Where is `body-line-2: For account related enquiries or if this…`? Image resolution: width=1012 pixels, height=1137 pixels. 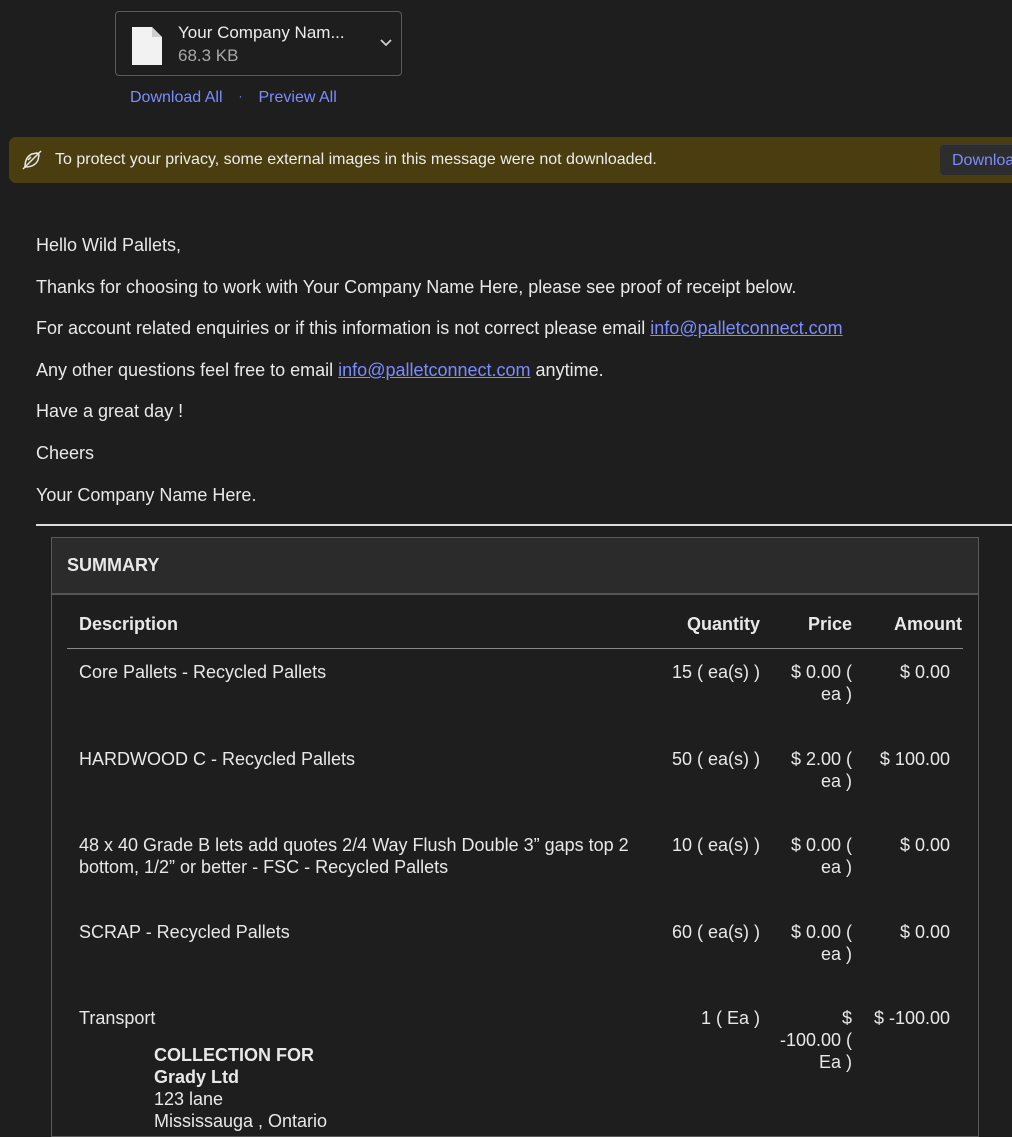 body-line-2: For account related enquiries or if this… is located at coordinates (439, 328).